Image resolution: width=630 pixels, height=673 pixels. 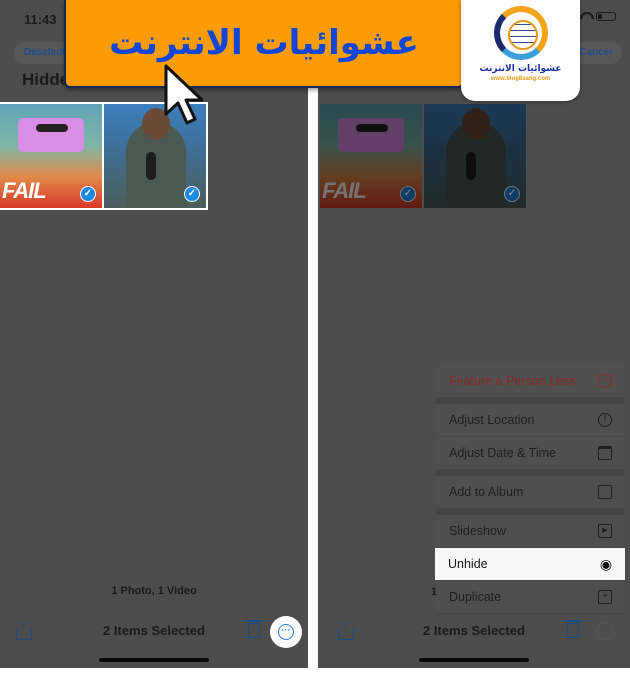 What do you see at coordinates (423, 156) in the screenshot?
I see `photo-grid: FAIL ✓ ✓` at bounding box center [423, 156].